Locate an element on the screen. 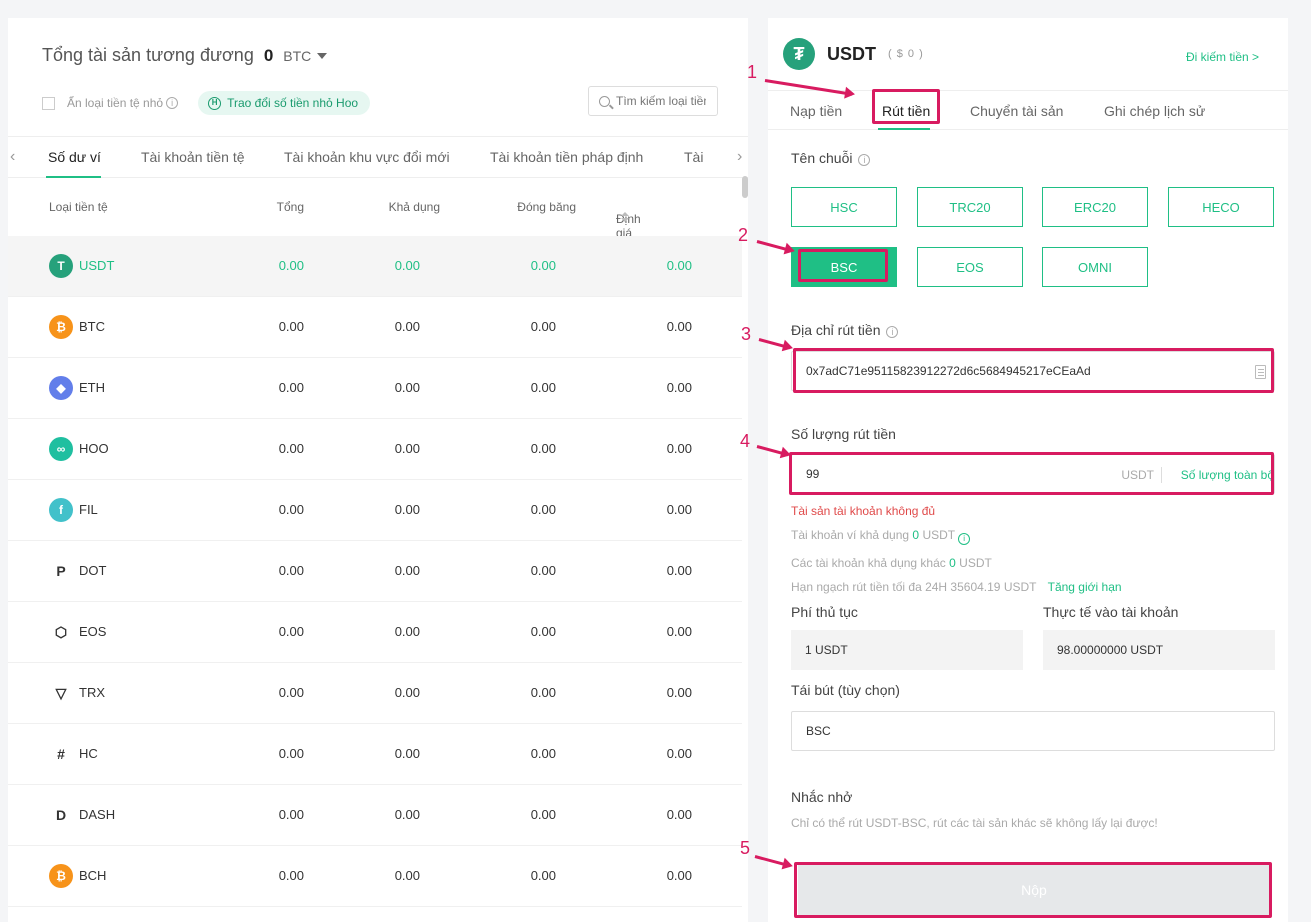 Image resolution: width=1311 pixels, height=922 pixels. fee-label: Phí thủ tục is located at coordinates (824, 612).